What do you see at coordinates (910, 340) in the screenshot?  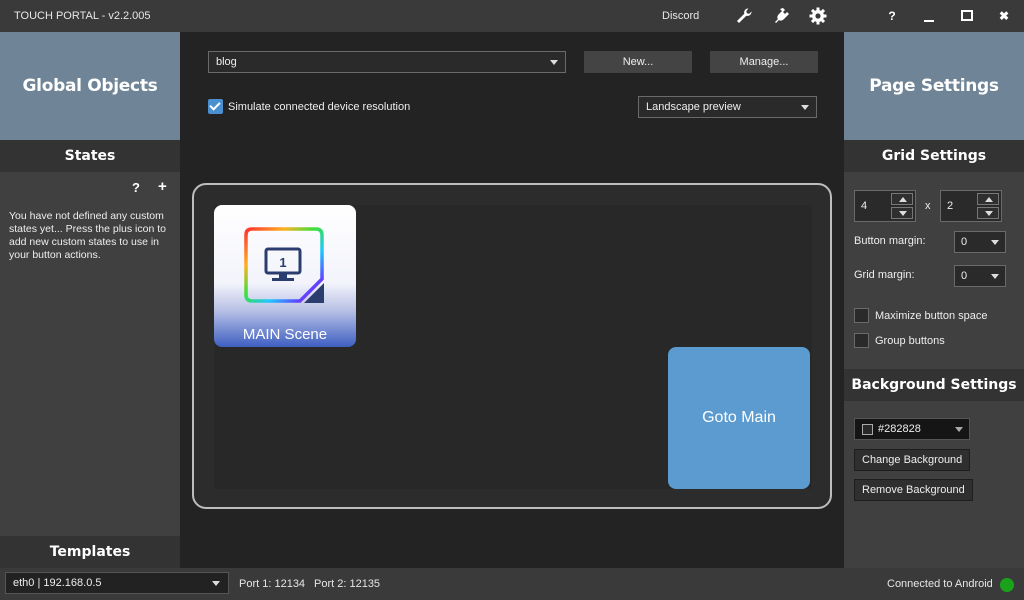 I see `group-buttons-label: Group buttons` at bounding box center [910, 340].